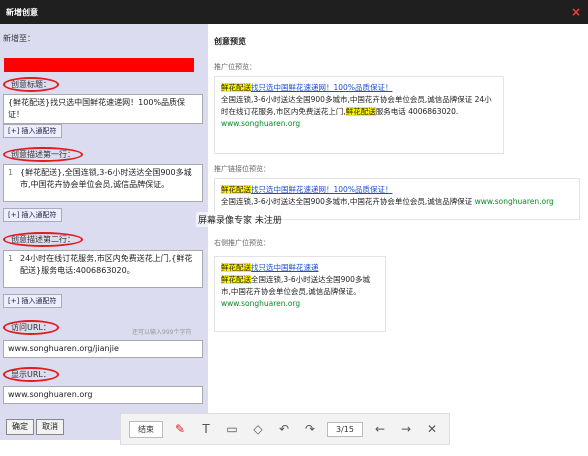 The width and height of the screenshot is (588, 456). I want to click on card3-title: 找只选中国鲜花速递, so click(285, 267).